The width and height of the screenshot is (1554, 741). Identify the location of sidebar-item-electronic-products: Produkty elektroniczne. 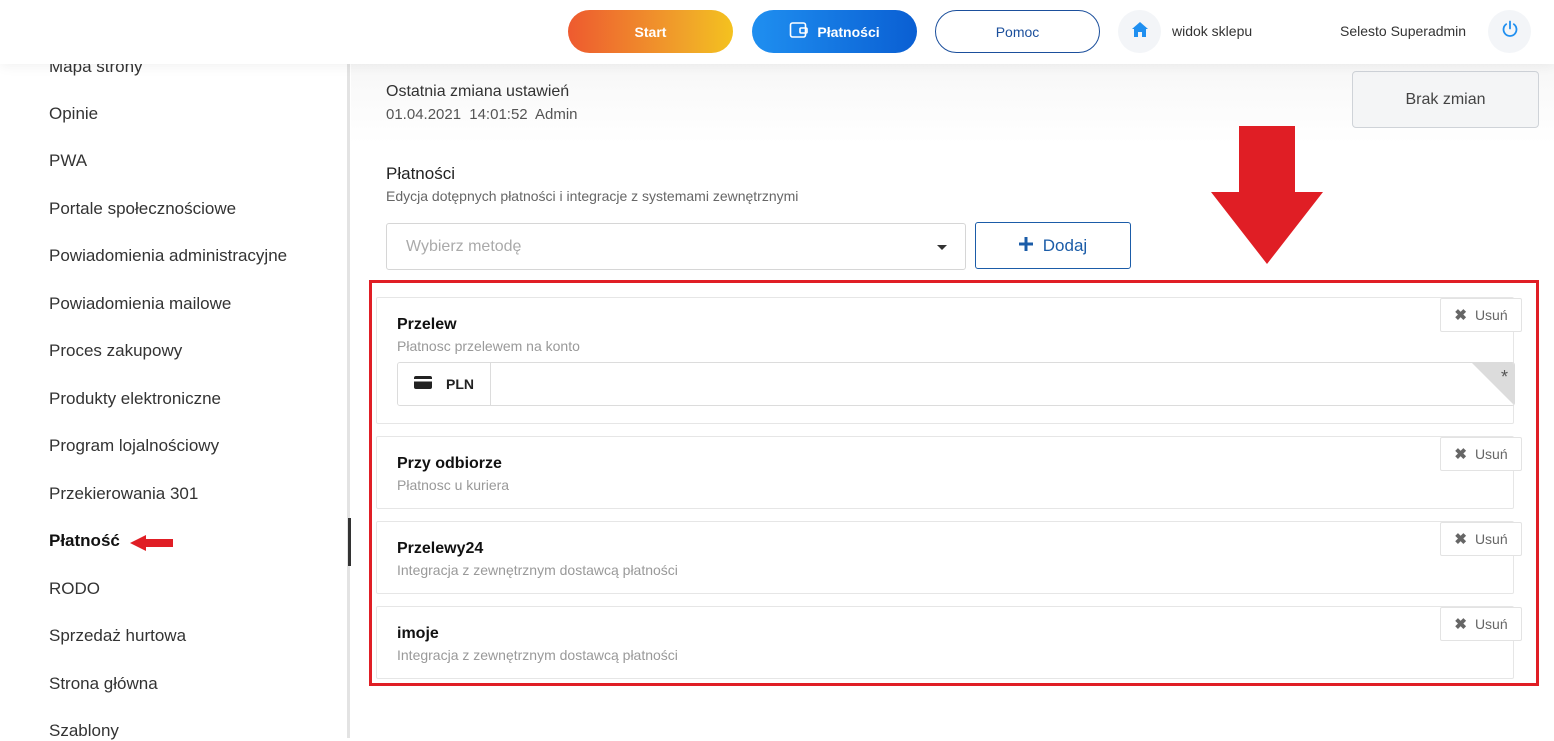
(135, 399).